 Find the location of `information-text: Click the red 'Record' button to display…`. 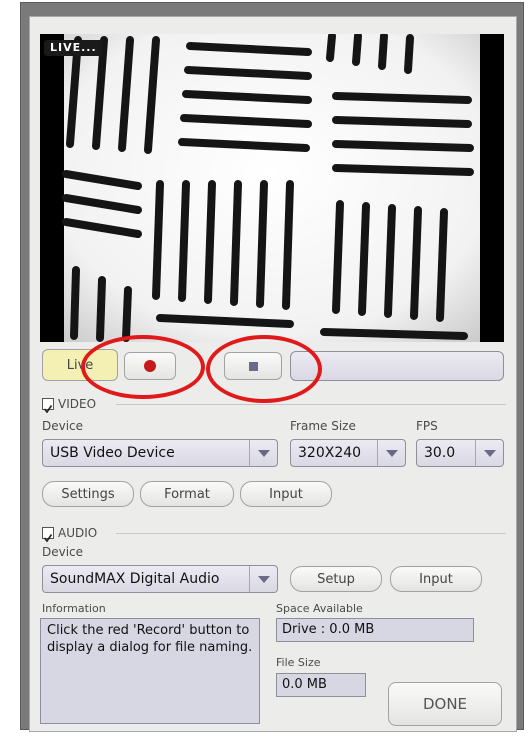

information-text: Click the red 'Record' button to display… is located at coordinates (150, 639).